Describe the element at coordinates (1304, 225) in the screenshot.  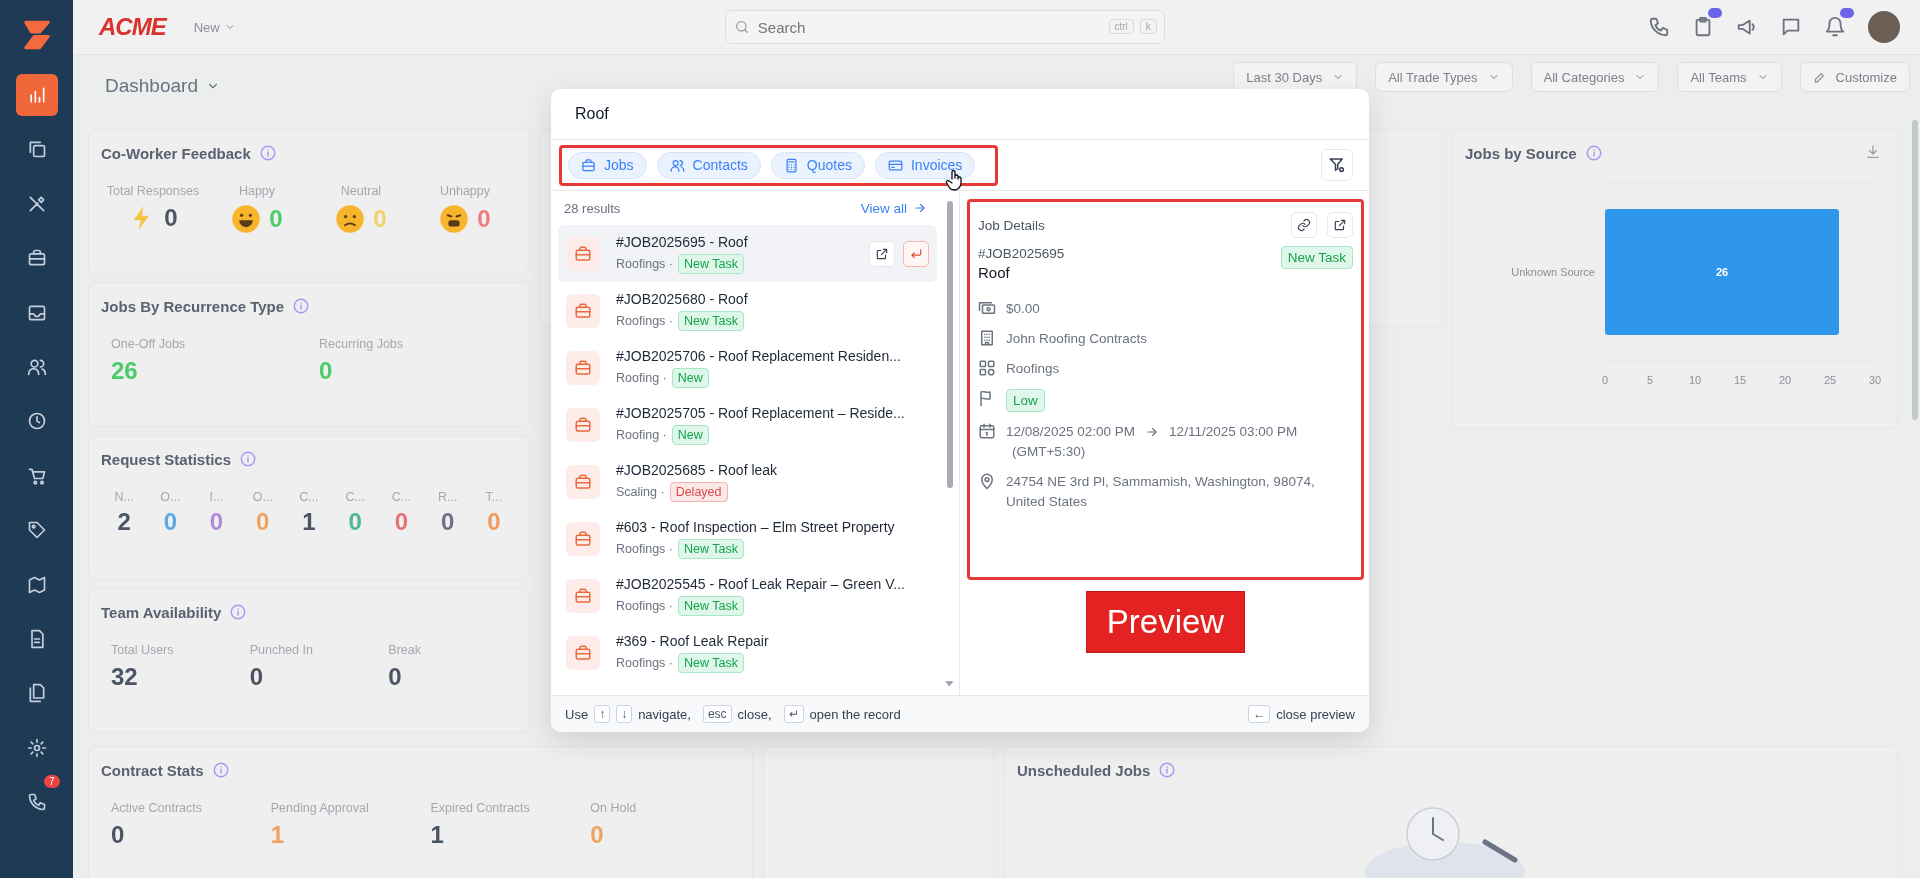
I see `copy-link-button` at that location.